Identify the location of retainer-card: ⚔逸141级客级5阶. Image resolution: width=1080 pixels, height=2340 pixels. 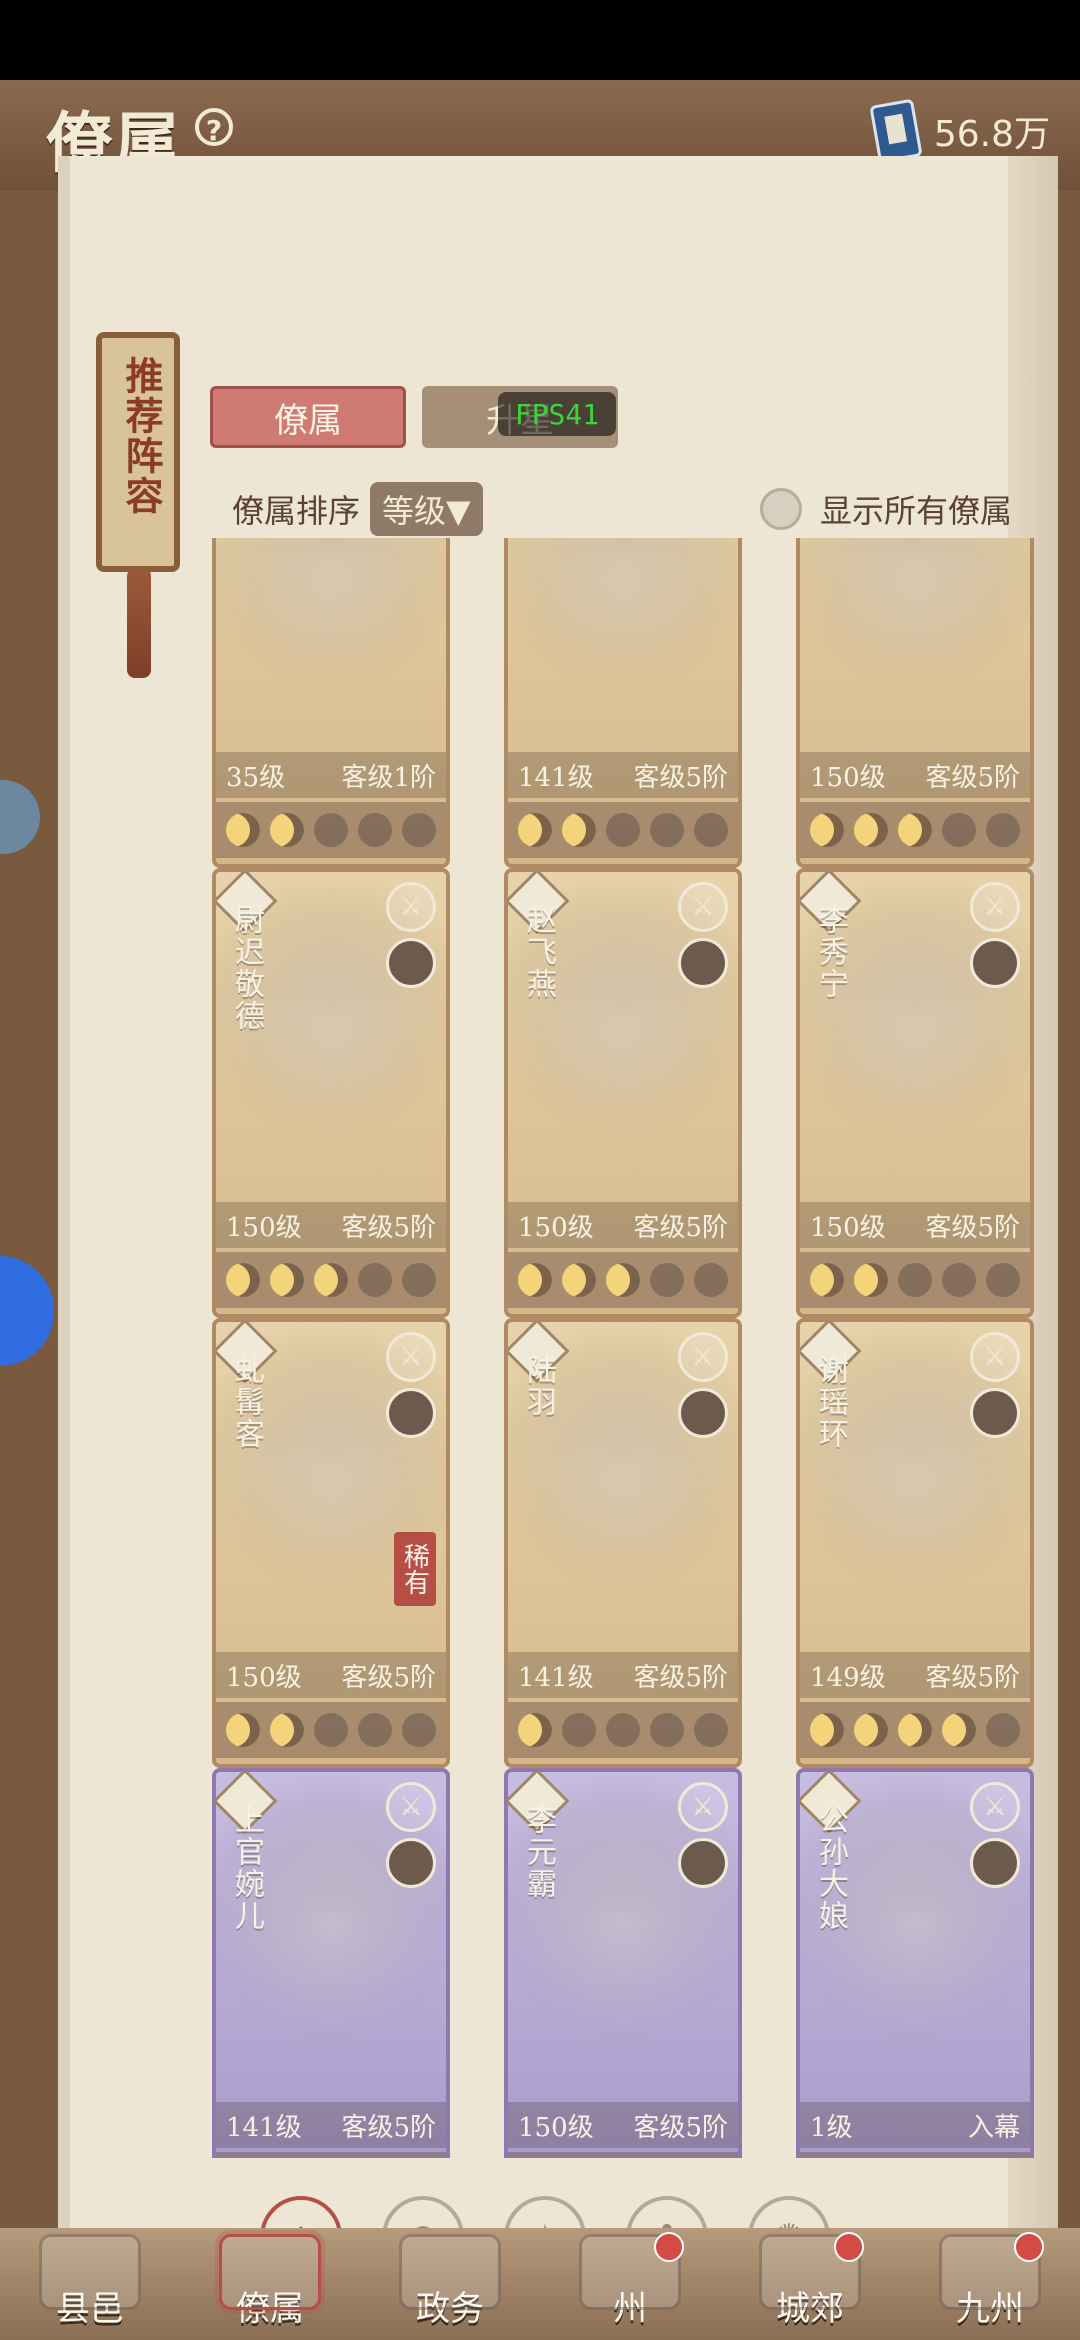
(623, 703).